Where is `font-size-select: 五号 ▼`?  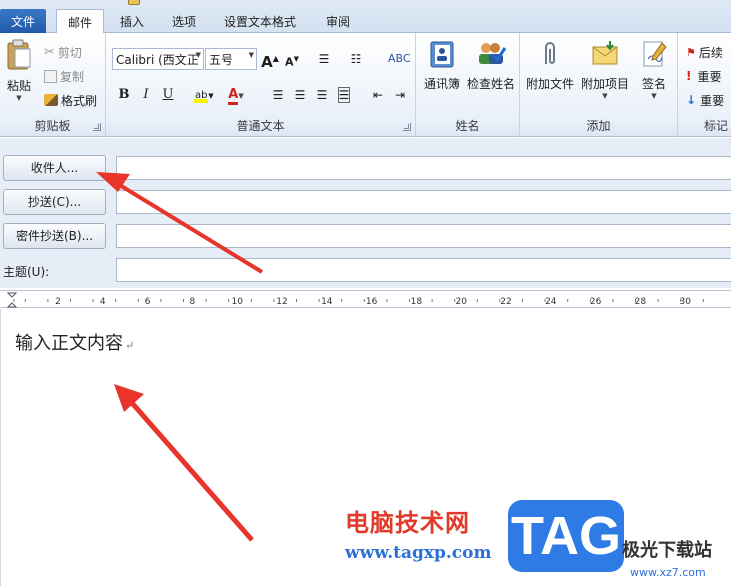
font-size-select: 五号 ▼ is located at coordinates (231, 59).